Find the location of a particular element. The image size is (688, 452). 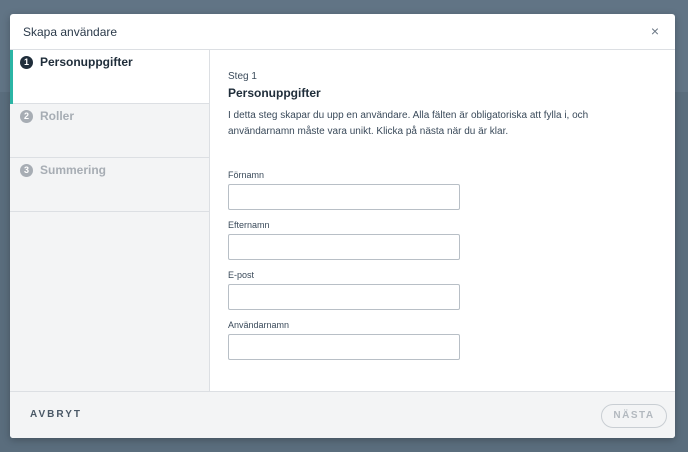

step-number-badge: 3 is located at coordinates (26, 170).